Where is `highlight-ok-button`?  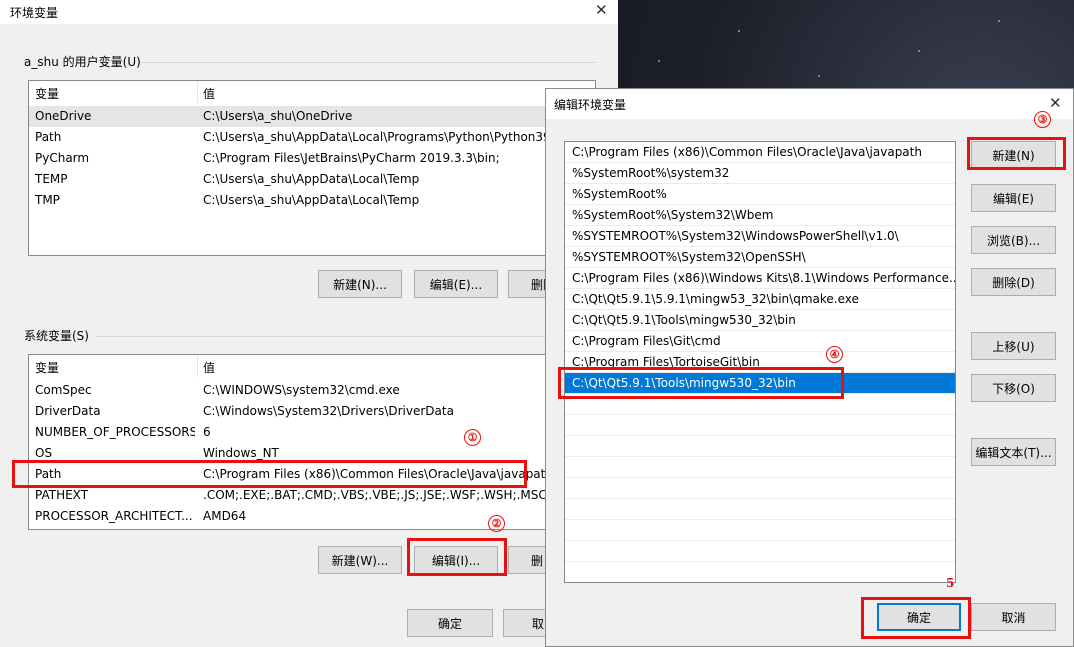 highlight-ok-button is located at coordinates (916, 618).